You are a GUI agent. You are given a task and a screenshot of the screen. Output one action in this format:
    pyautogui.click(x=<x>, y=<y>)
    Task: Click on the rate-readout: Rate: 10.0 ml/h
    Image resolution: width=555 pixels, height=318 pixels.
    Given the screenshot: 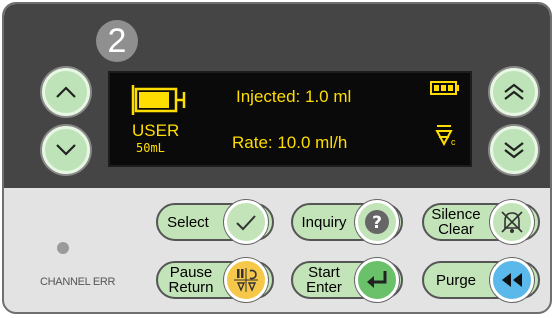 What is the action you would take?
    pyautogui.click(x=290, y=142)
    